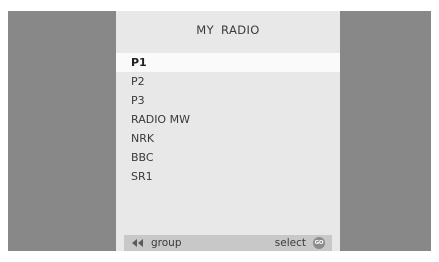  Describe the element at coordinates (138, 243) in the screenshot. I see `double-left-arrow-icon` at that location.